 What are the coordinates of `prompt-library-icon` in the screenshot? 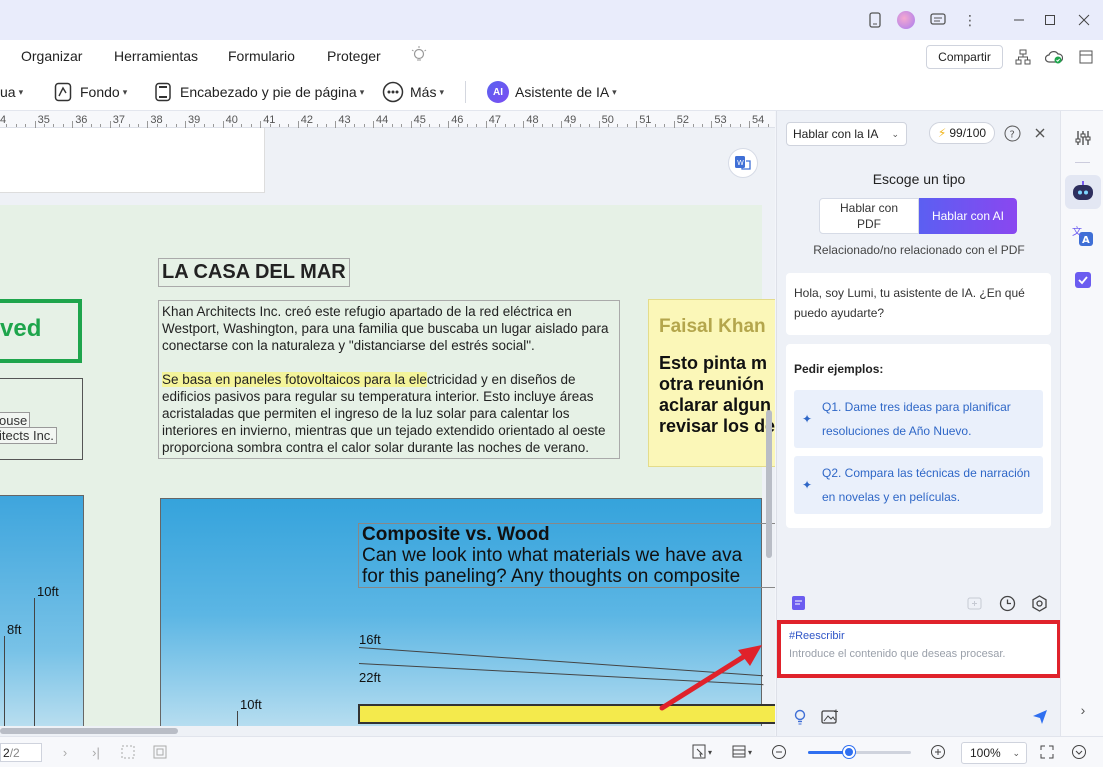 It's located at (799, 605).